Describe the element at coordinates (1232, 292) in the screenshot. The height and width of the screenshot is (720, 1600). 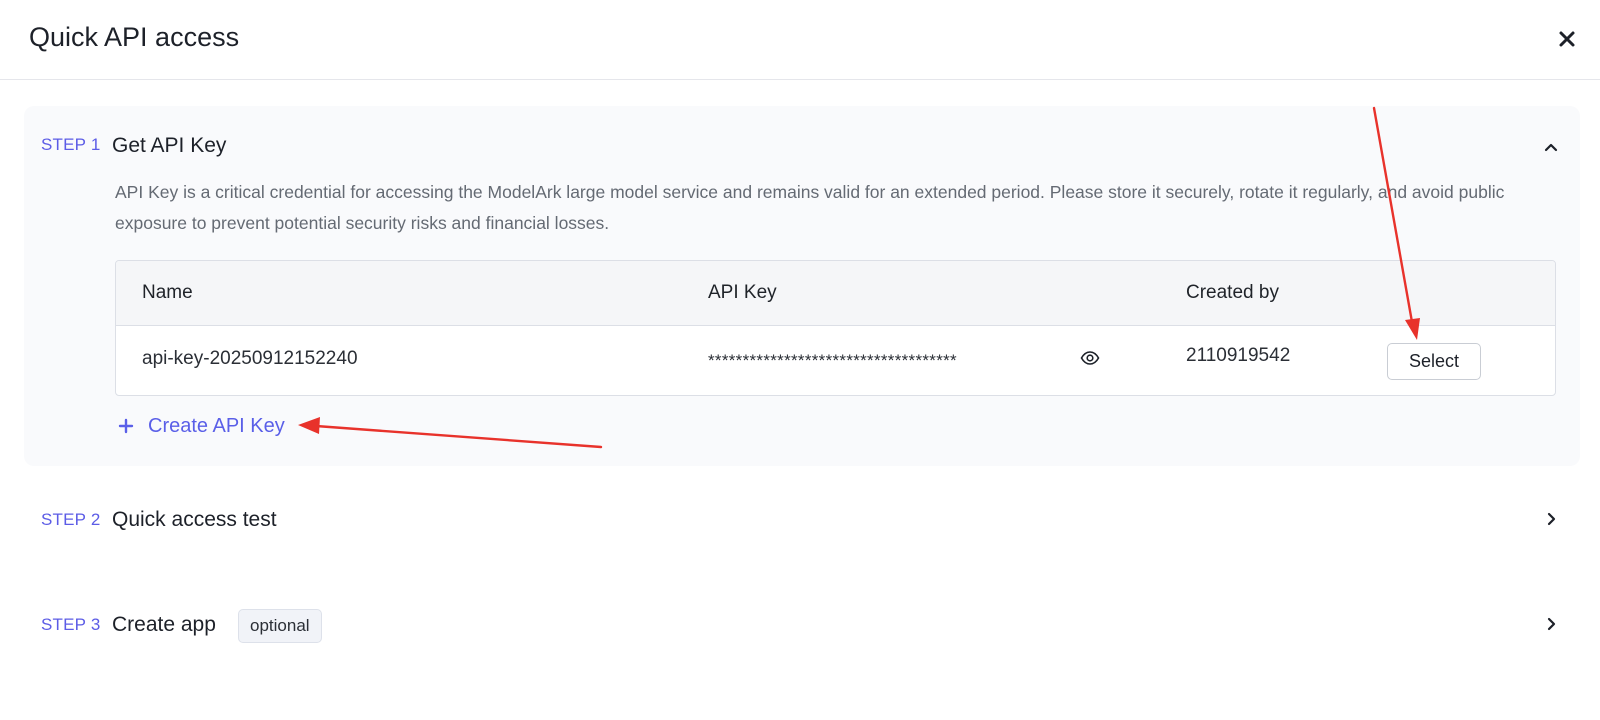
I see `column-header-created-by: Created by` at that location.